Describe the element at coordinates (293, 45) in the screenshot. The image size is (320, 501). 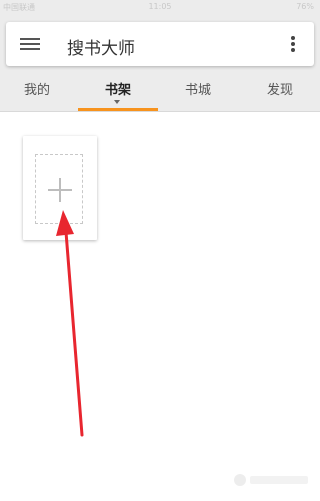
I see `more-vertical-icon` at that location.